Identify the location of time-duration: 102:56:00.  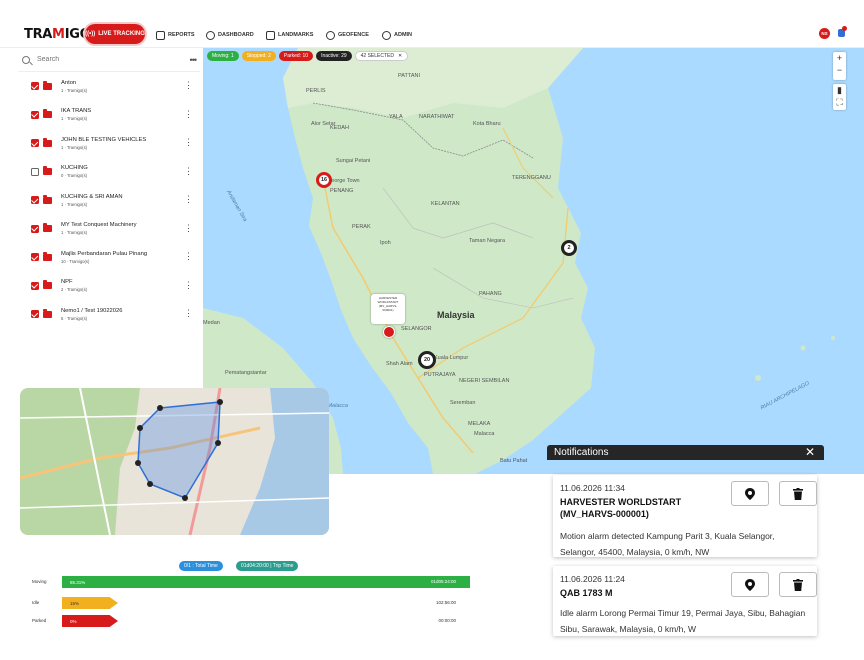
(445, 602).